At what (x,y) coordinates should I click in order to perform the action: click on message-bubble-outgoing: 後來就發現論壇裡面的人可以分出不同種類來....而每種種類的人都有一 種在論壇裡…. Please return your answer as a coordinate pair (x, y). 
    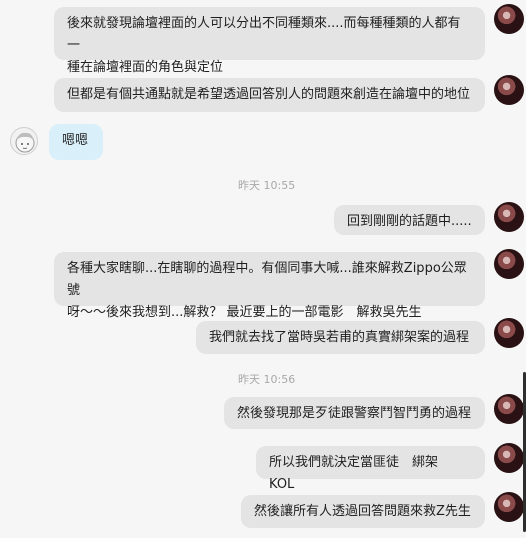
    Looking at the image, I should click on (269, 41).